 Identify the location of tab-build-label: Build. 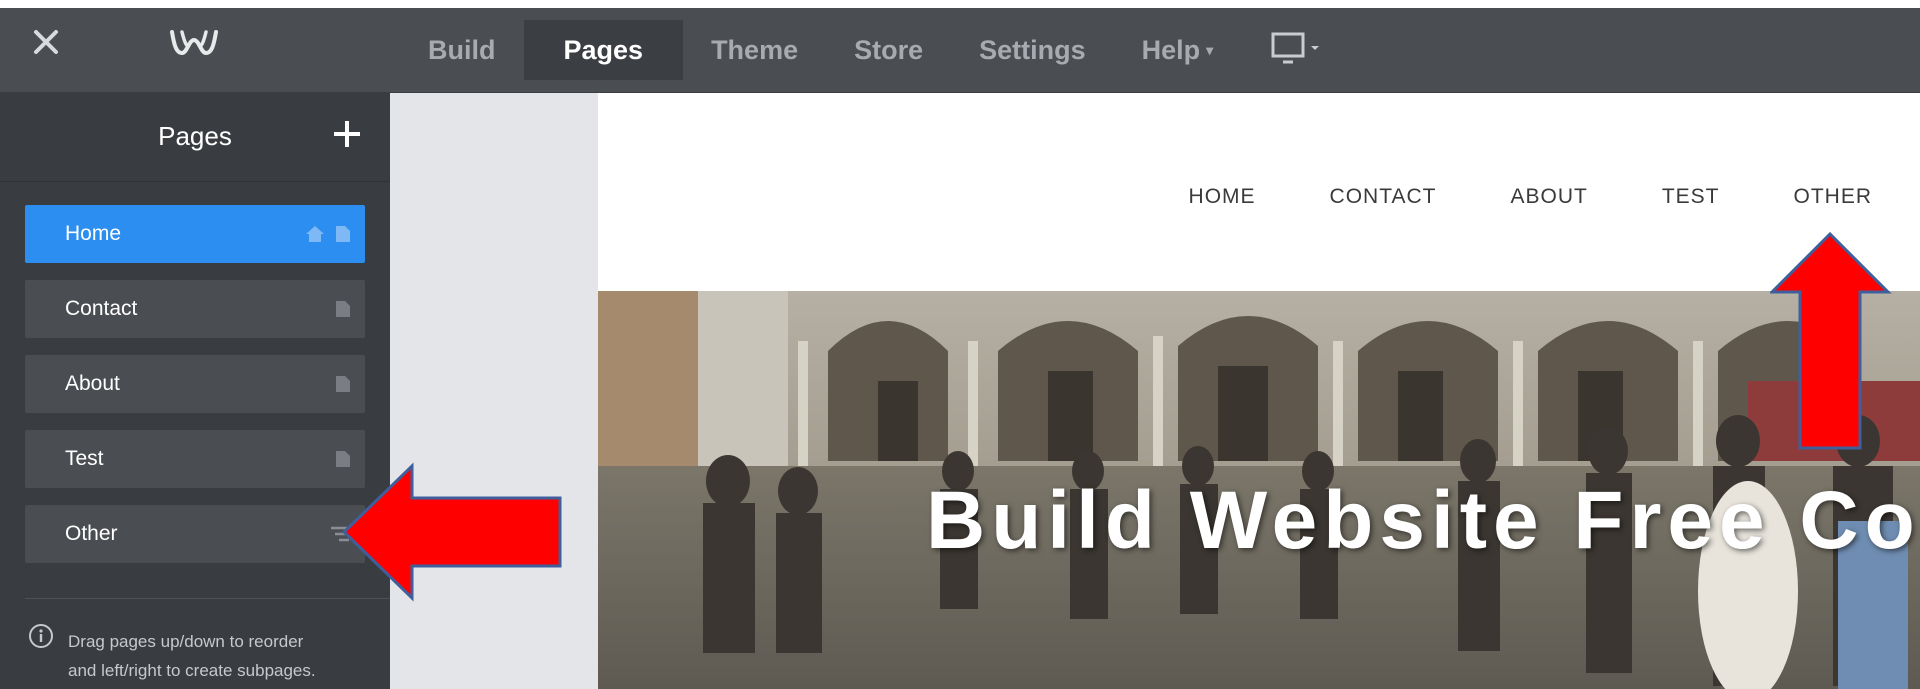
(462, 49).